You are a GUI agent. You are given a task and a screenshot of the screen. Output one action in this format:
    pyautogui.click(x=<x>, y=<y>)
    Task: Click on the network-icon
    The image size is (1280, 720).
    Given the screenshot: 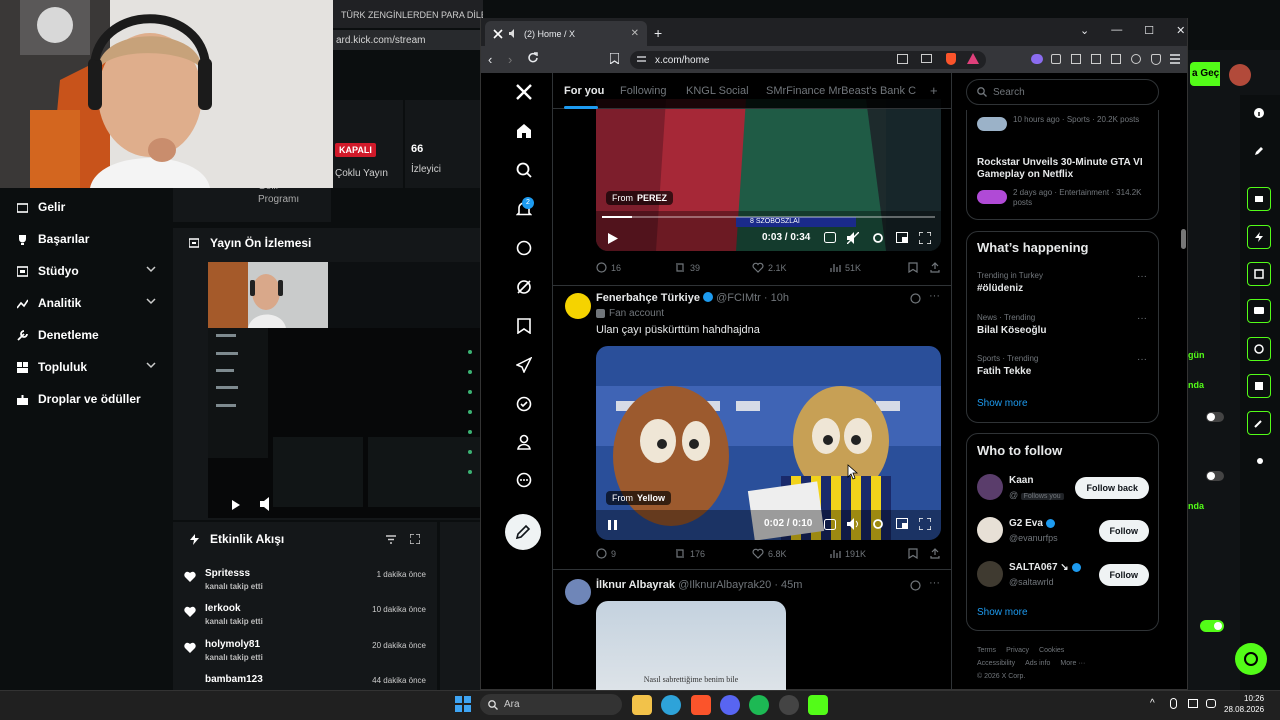 What is the action you would take?
    pyautogui.click(x=1193, y=703)
    